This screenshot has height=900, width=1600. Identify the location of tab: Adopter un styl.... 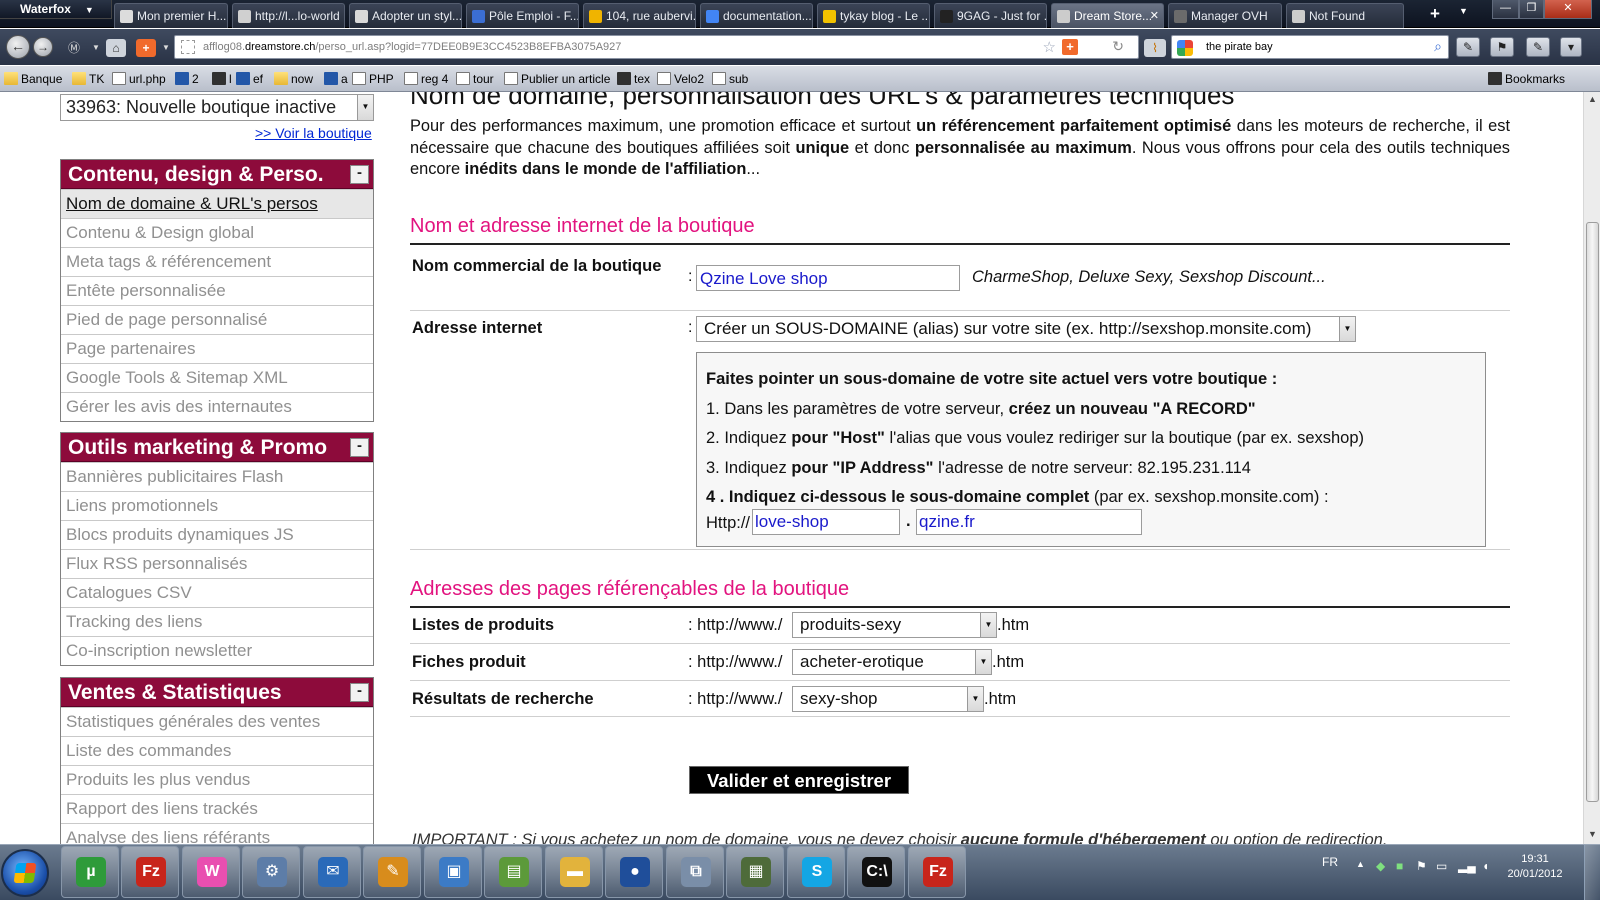
(405, 15).